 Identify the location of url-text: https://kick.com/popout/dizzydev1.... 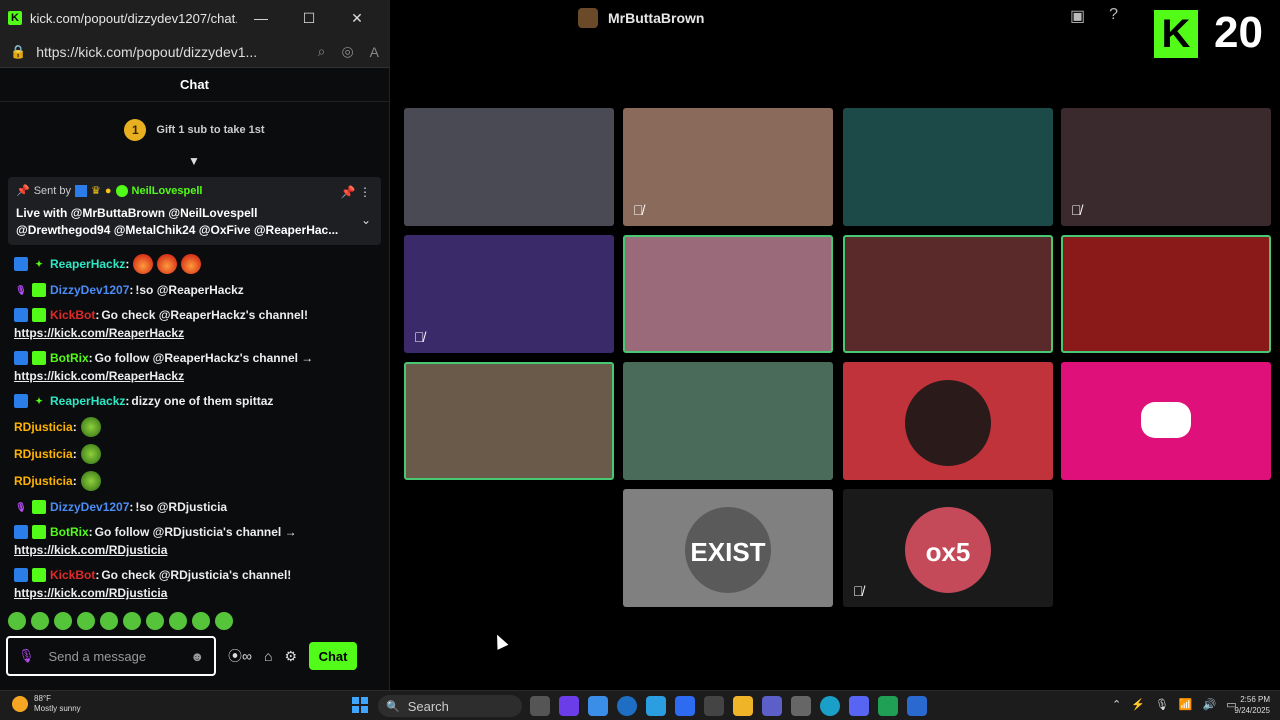
(168, 52).